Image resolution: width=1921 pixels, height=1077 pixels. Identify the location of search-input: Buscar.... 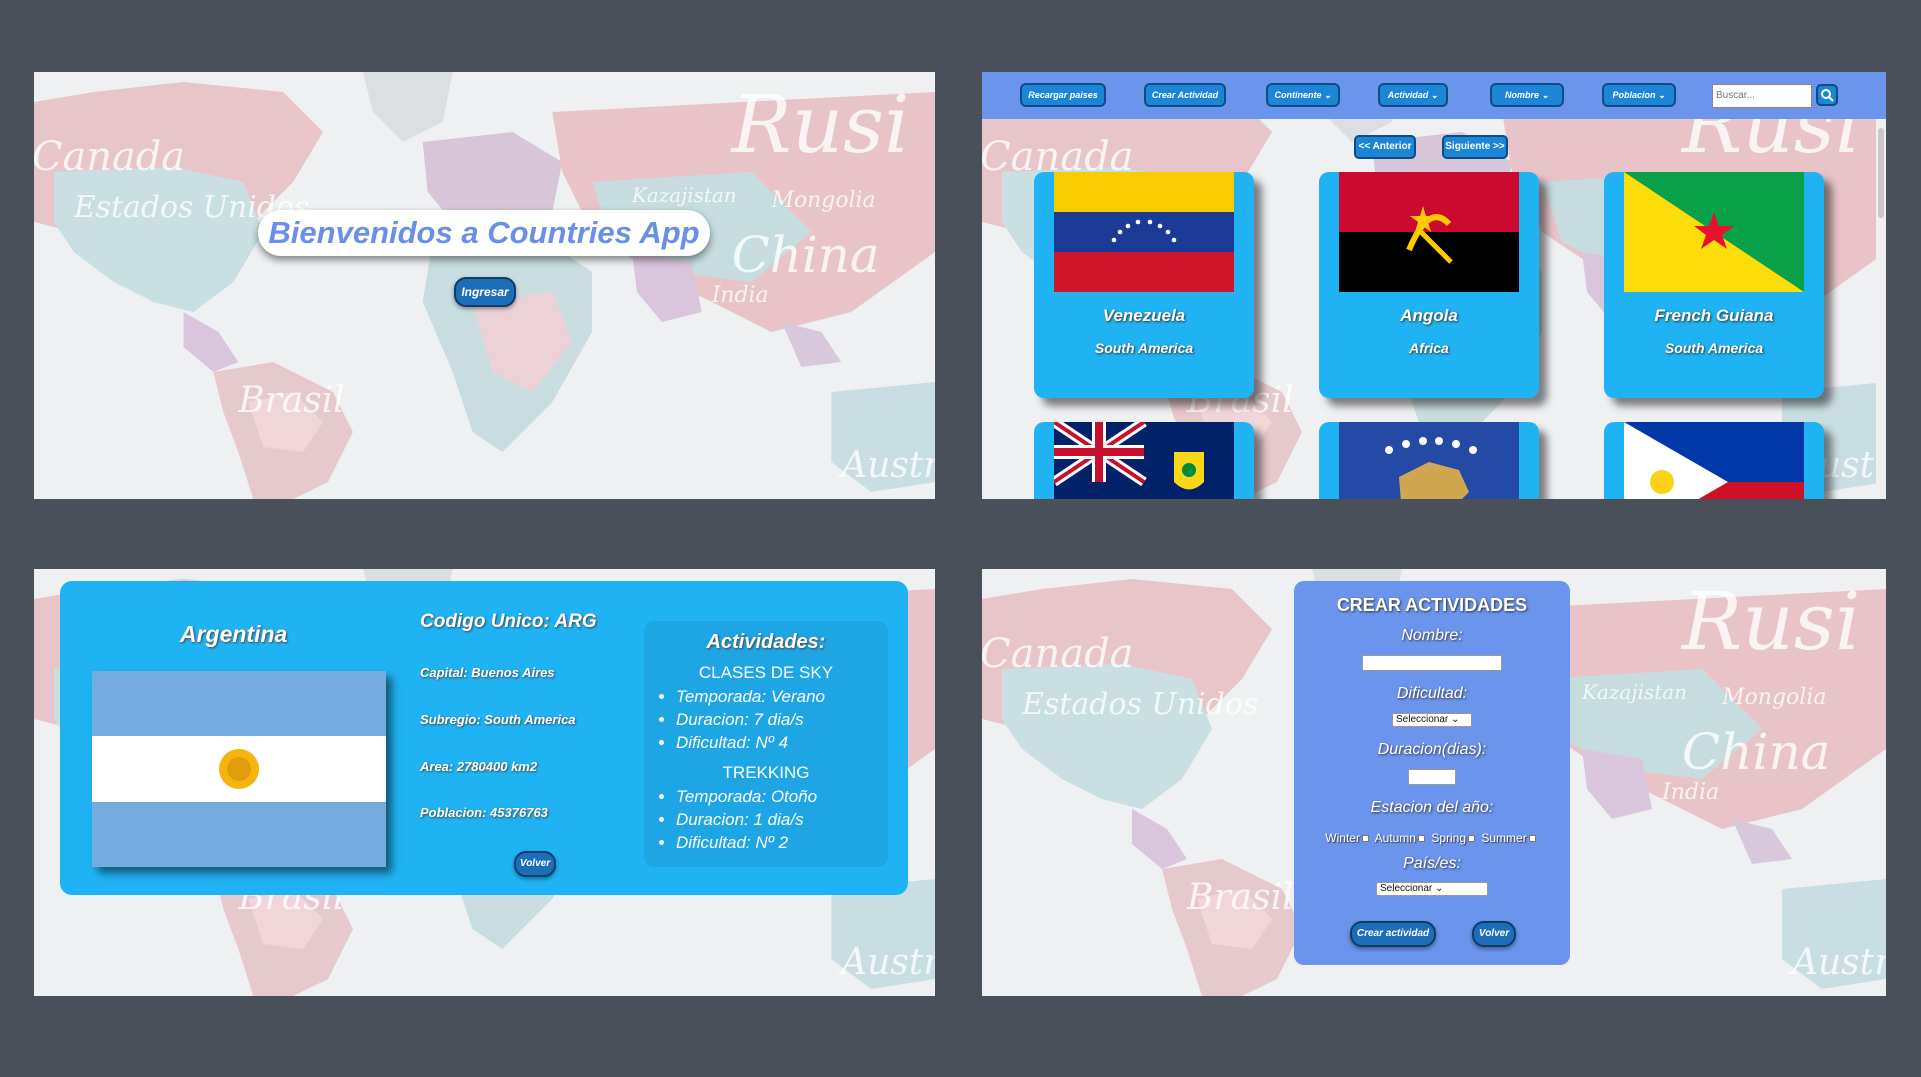
(1762, 96).